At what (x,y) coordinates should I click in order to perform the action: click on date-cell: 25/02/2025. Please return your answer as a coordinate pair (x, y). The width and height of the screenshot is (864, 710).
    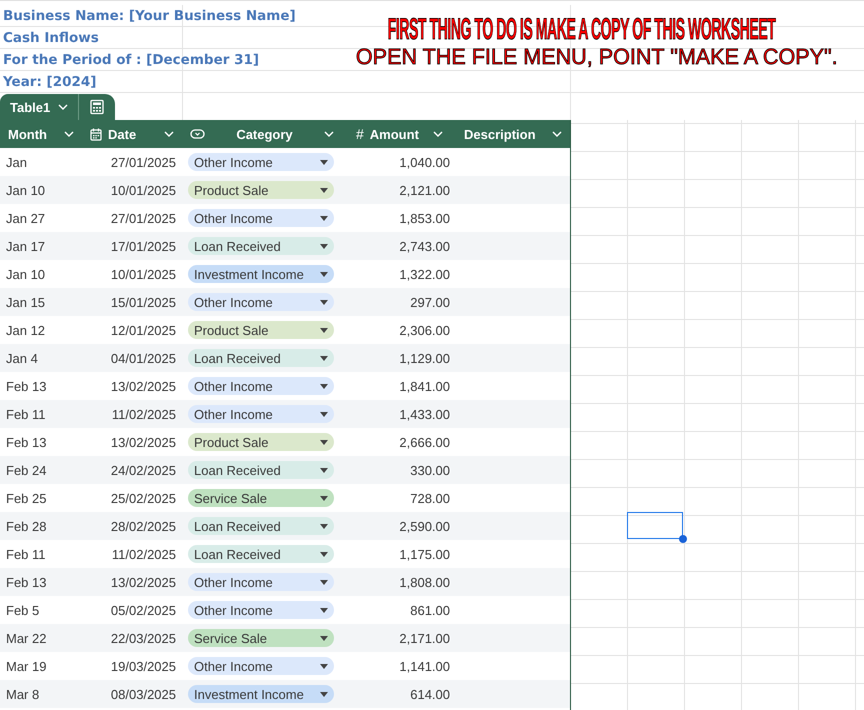
    Looking at the image, I should click on (143, 498).